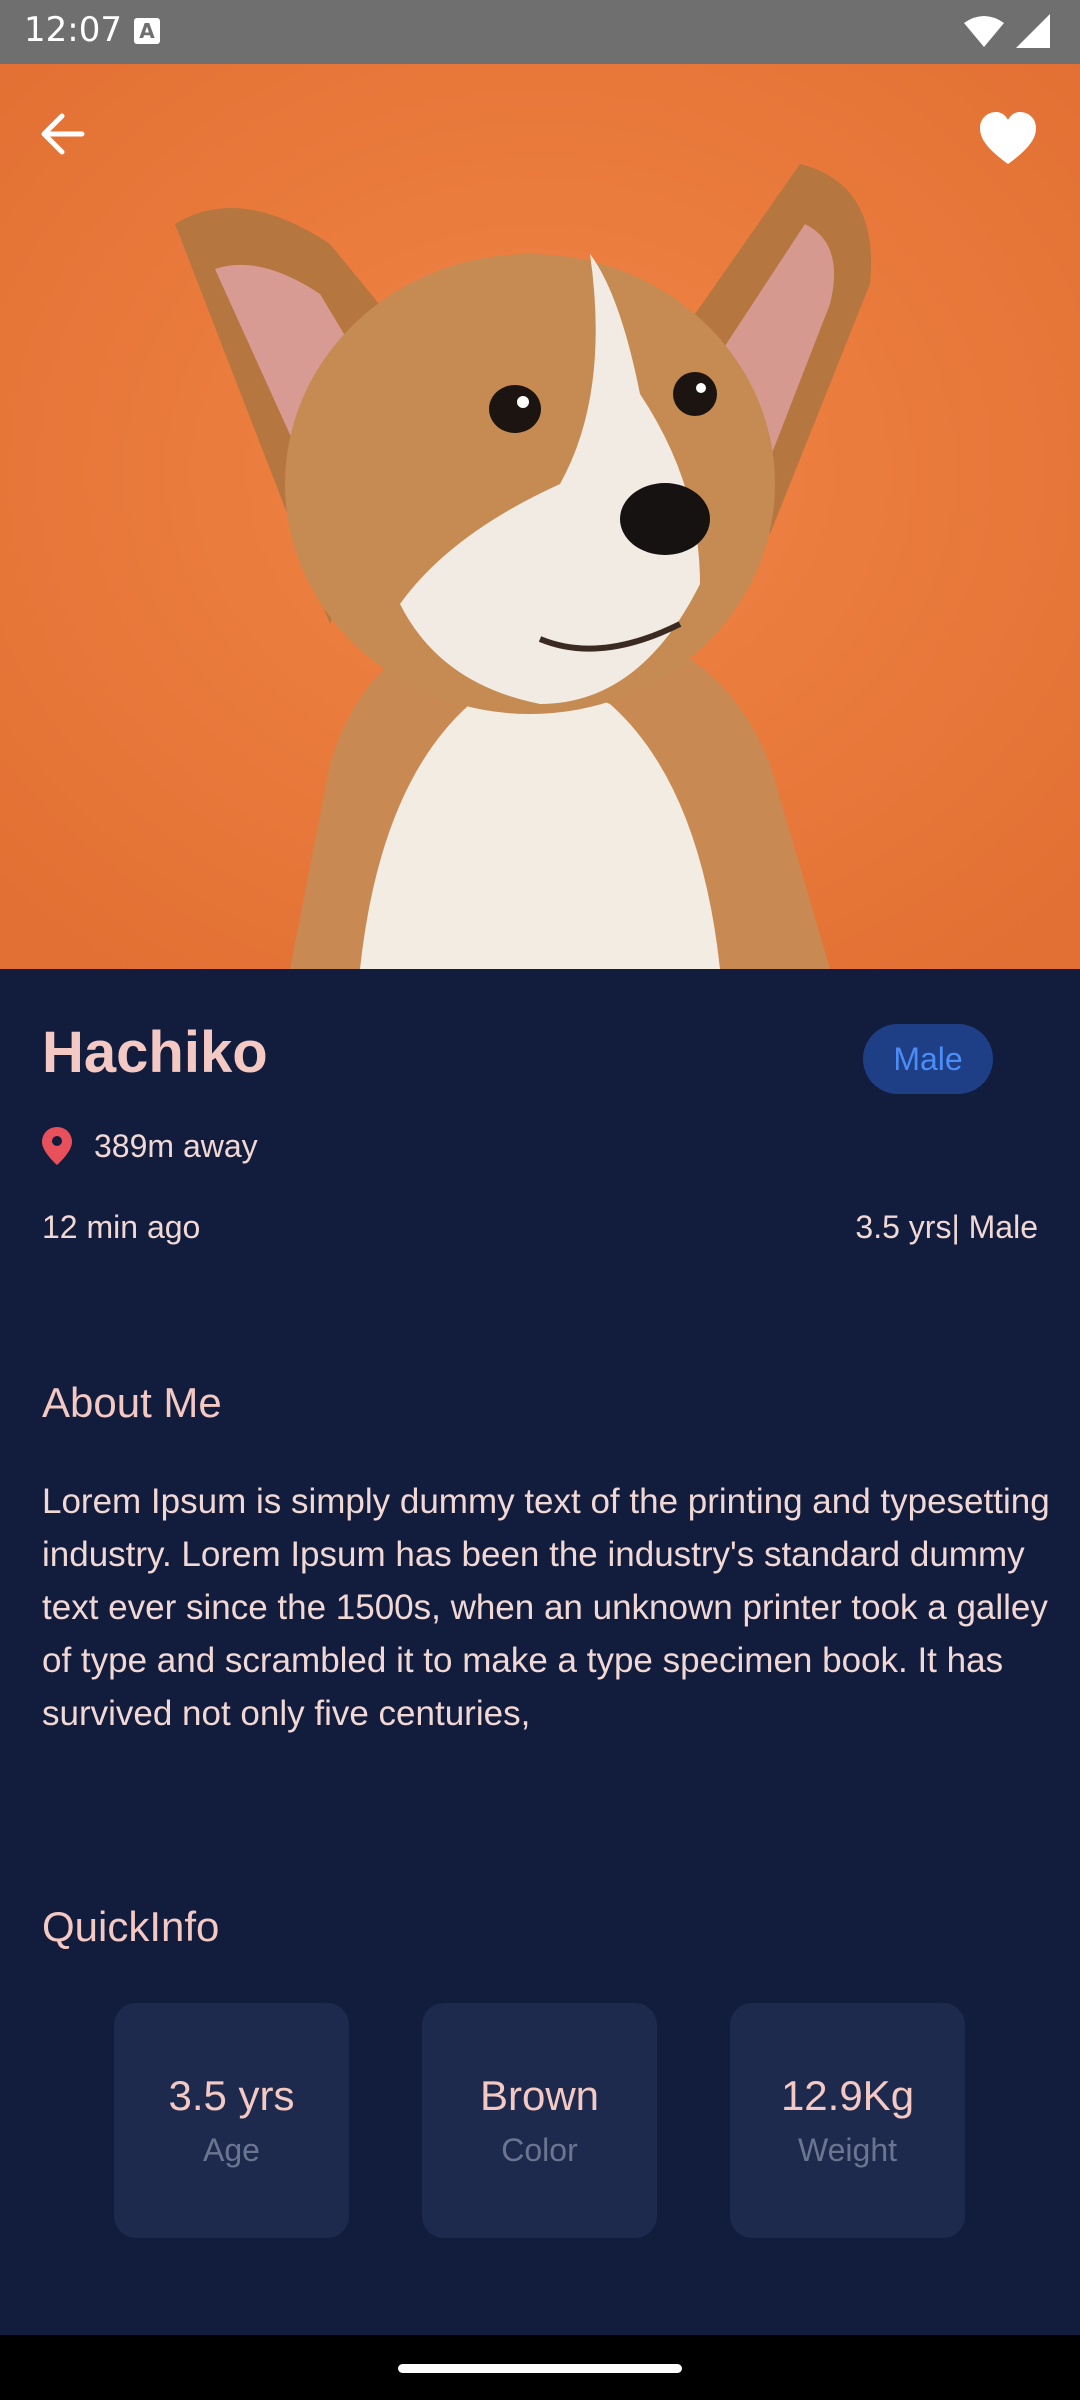 Image resolution: width=1080 pixels, height=2400 pixels. Describe the element at coordinates (539, 2095) in the screenshot. I see `card-value: Brown` at that location.